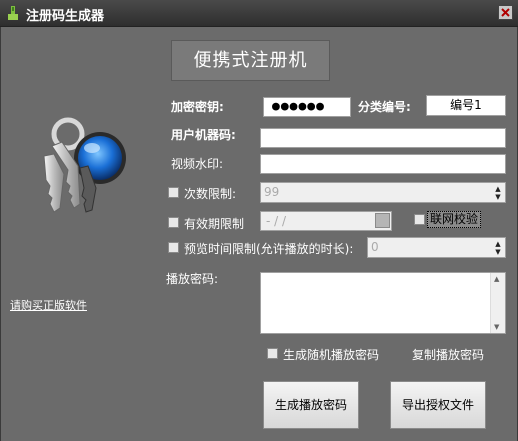  Describe the element at coordinates (272, 192) in the screenshot. I see `count-limit-value: 99` at that location.